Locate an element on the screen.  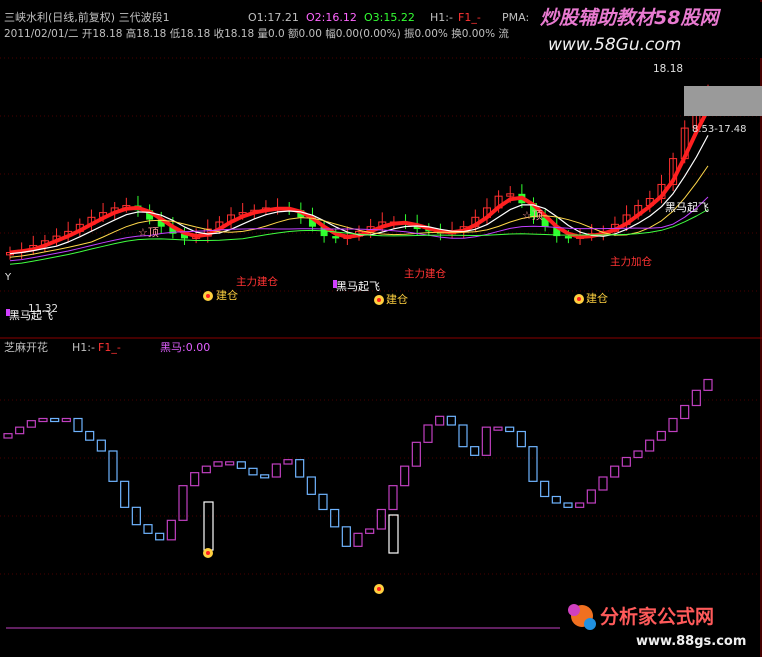
main-add-label: 主力加仓 is located at coordinates (631, 261).